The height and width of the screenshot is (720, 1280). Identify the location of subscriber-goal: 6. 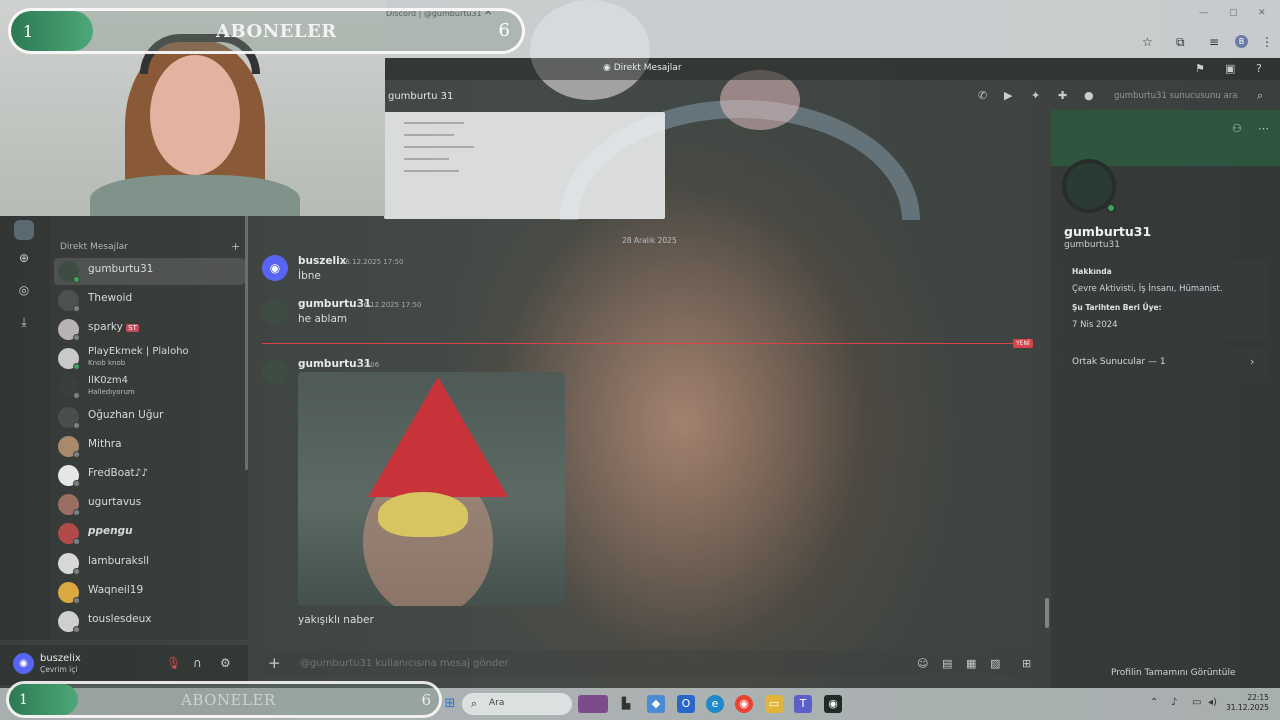
(426, 700).